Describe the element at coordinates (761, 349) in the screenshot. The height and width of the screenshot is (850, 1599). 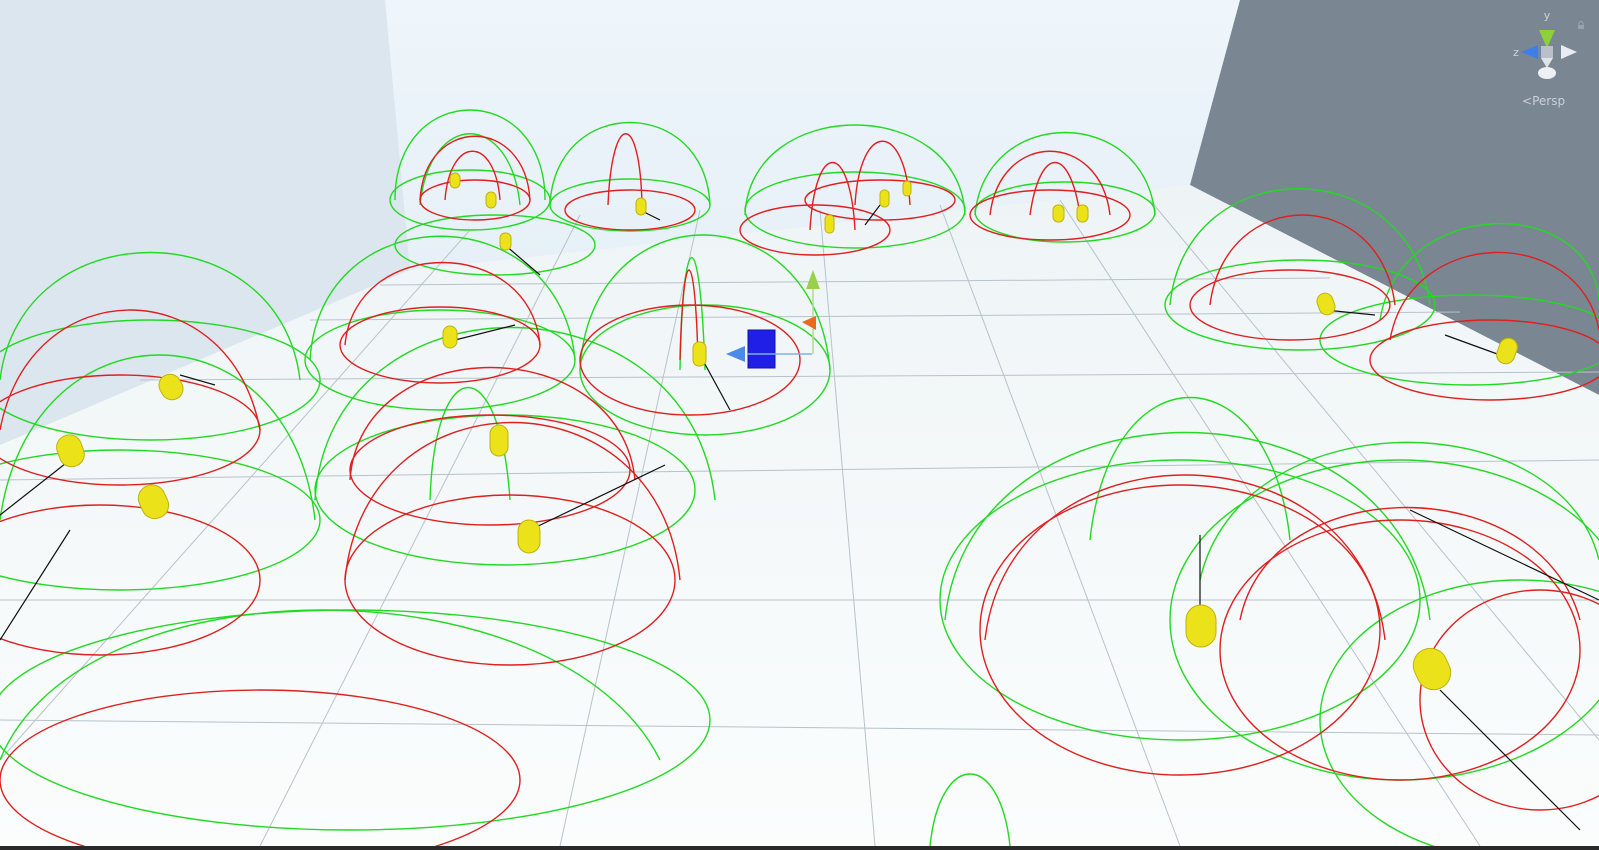
I see `target-cube` at that location.